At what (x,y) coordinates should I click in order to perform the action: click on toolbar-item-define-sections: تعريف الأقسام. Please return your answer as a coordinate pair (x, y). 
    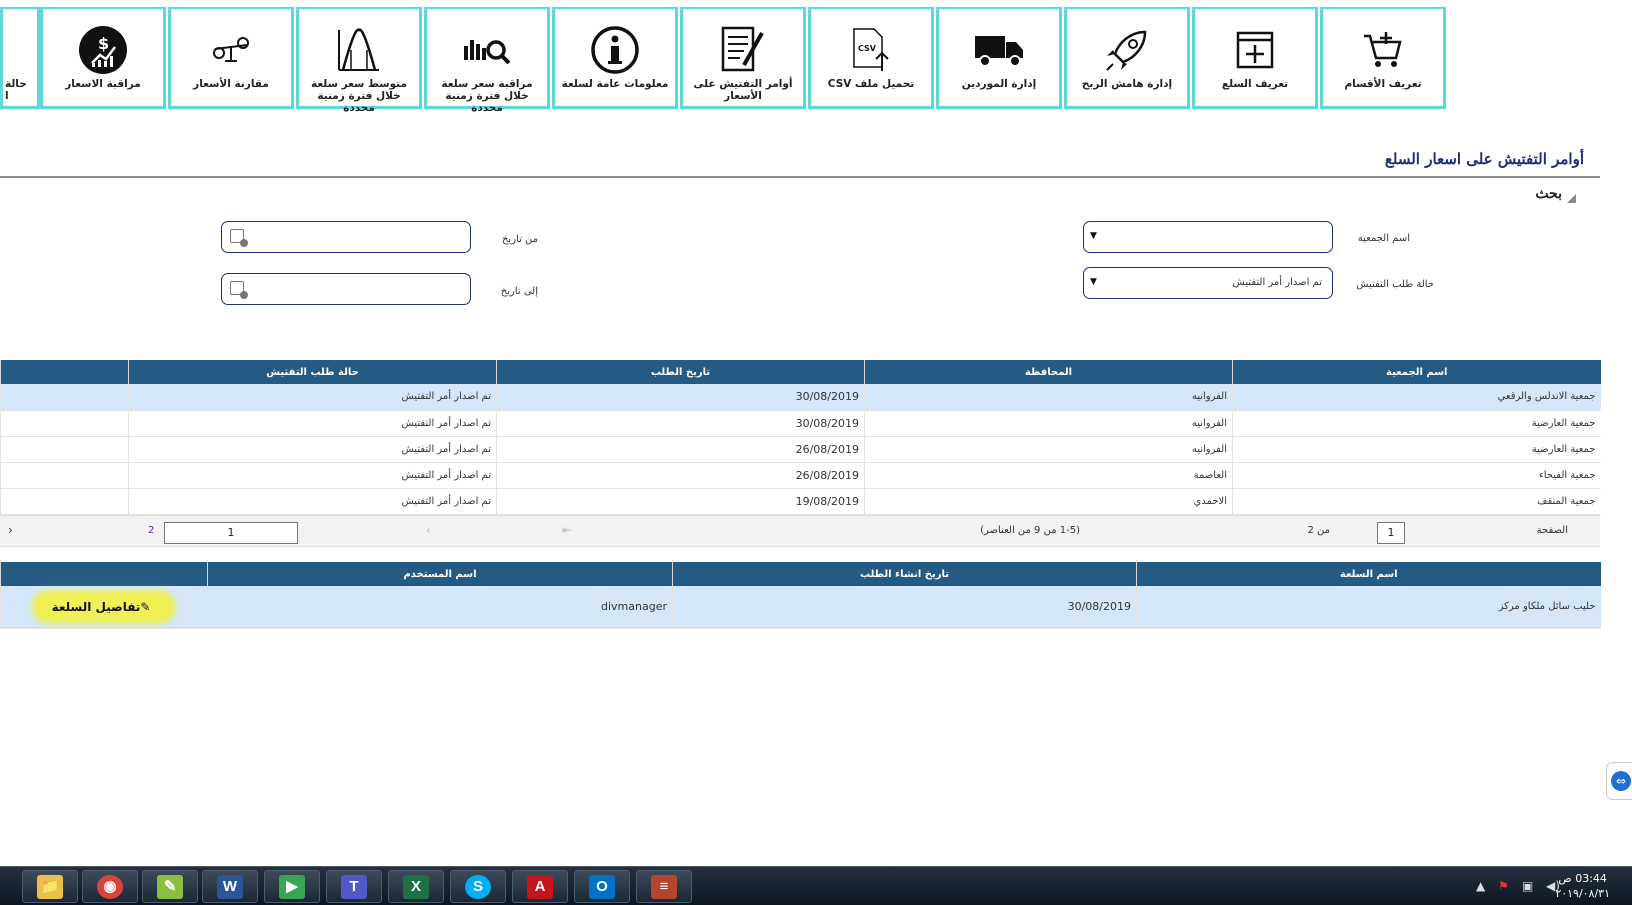
    Looking at the image, I should click on (1383, 58).